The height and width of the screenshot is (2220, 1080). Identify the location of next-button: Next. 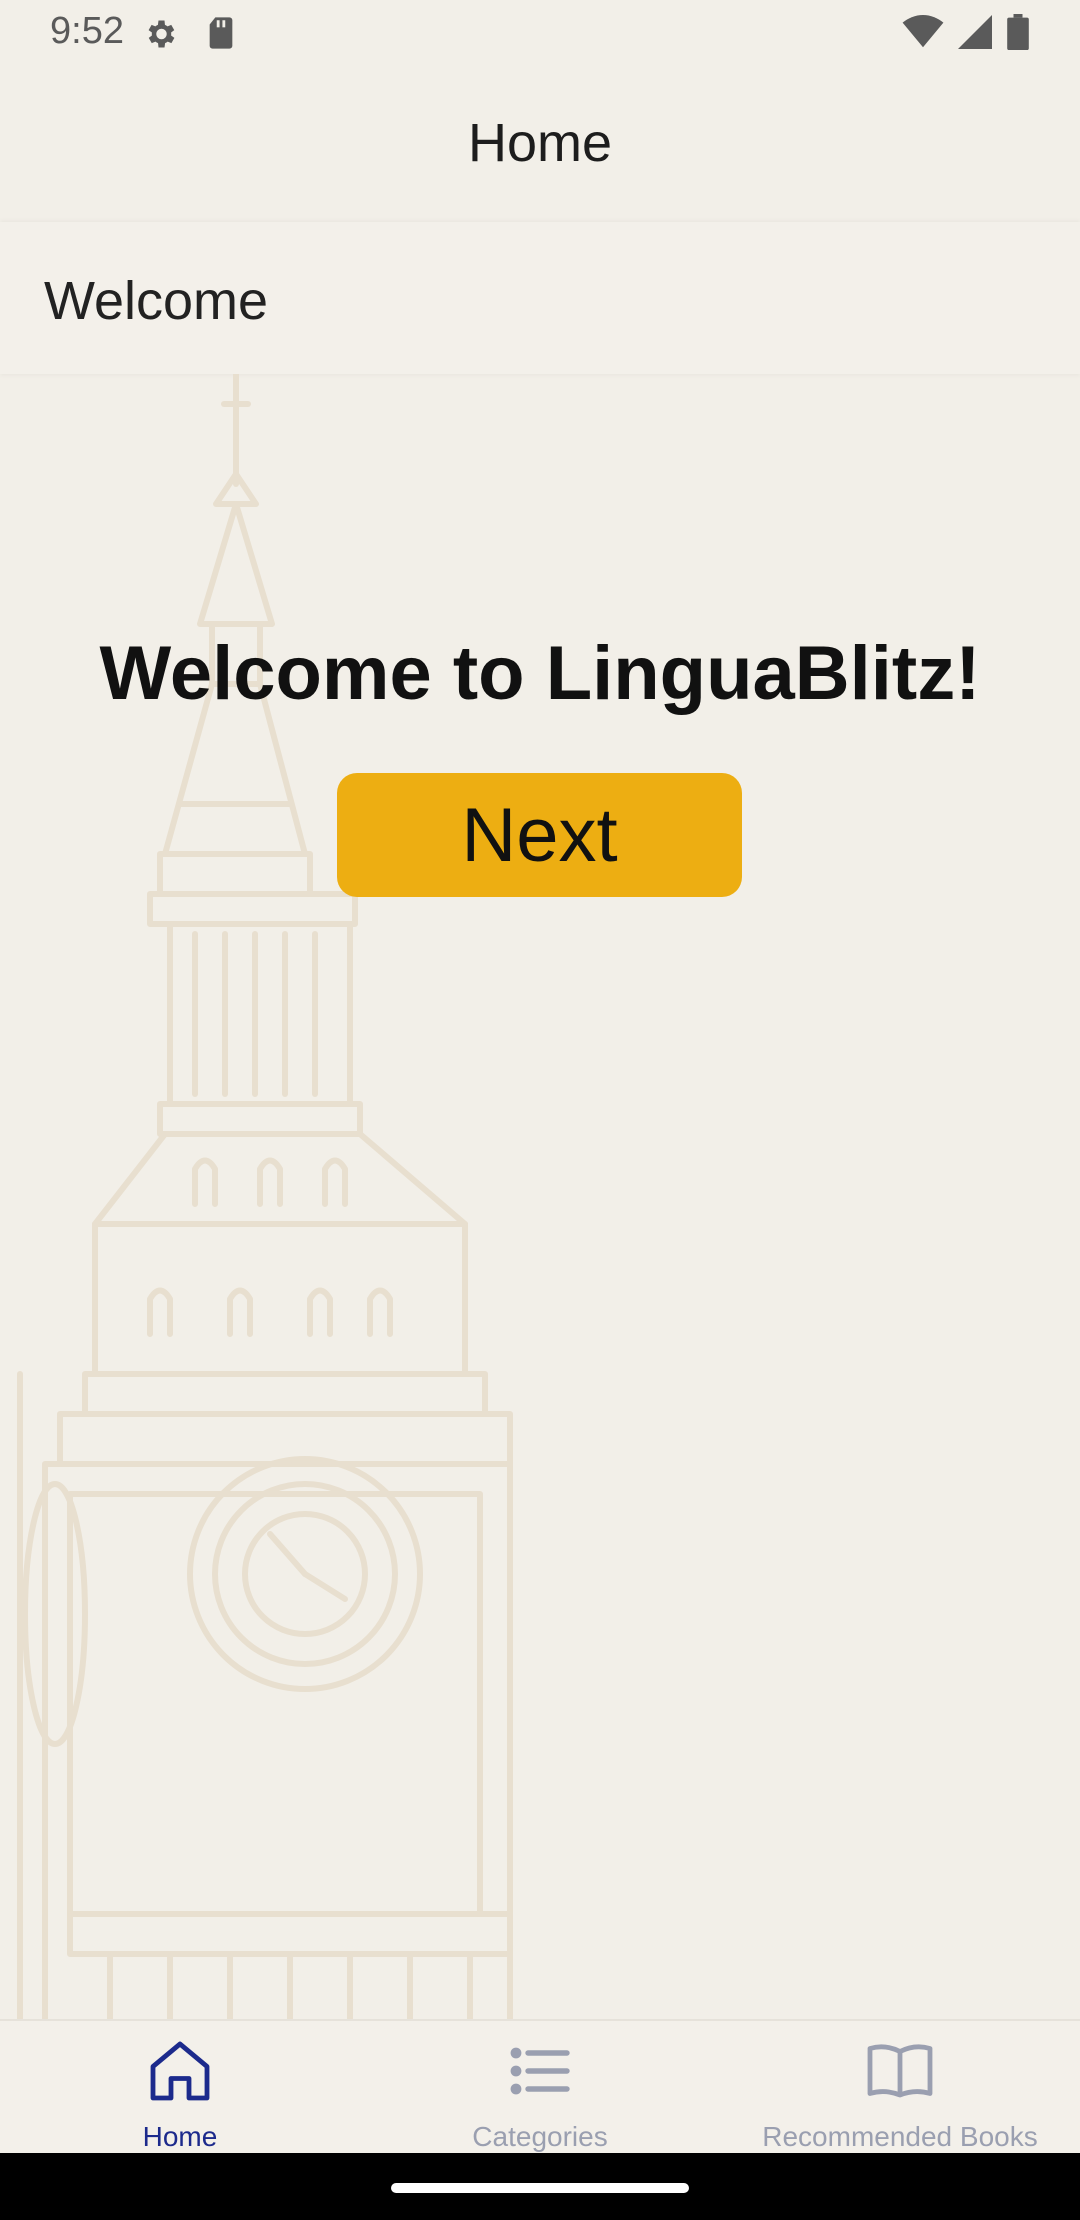
(539, 835).